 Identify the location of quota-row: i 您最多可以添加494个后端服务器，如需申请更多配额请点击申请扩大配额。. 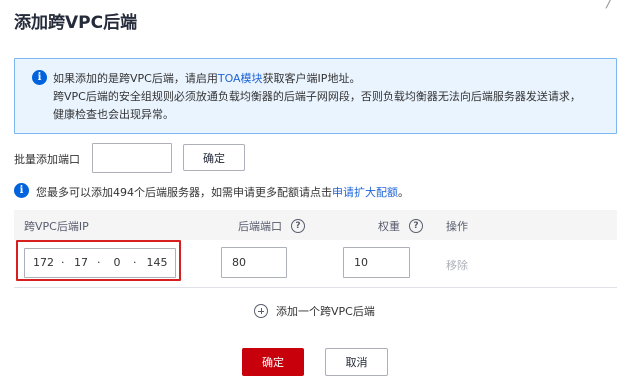
(314, 191).